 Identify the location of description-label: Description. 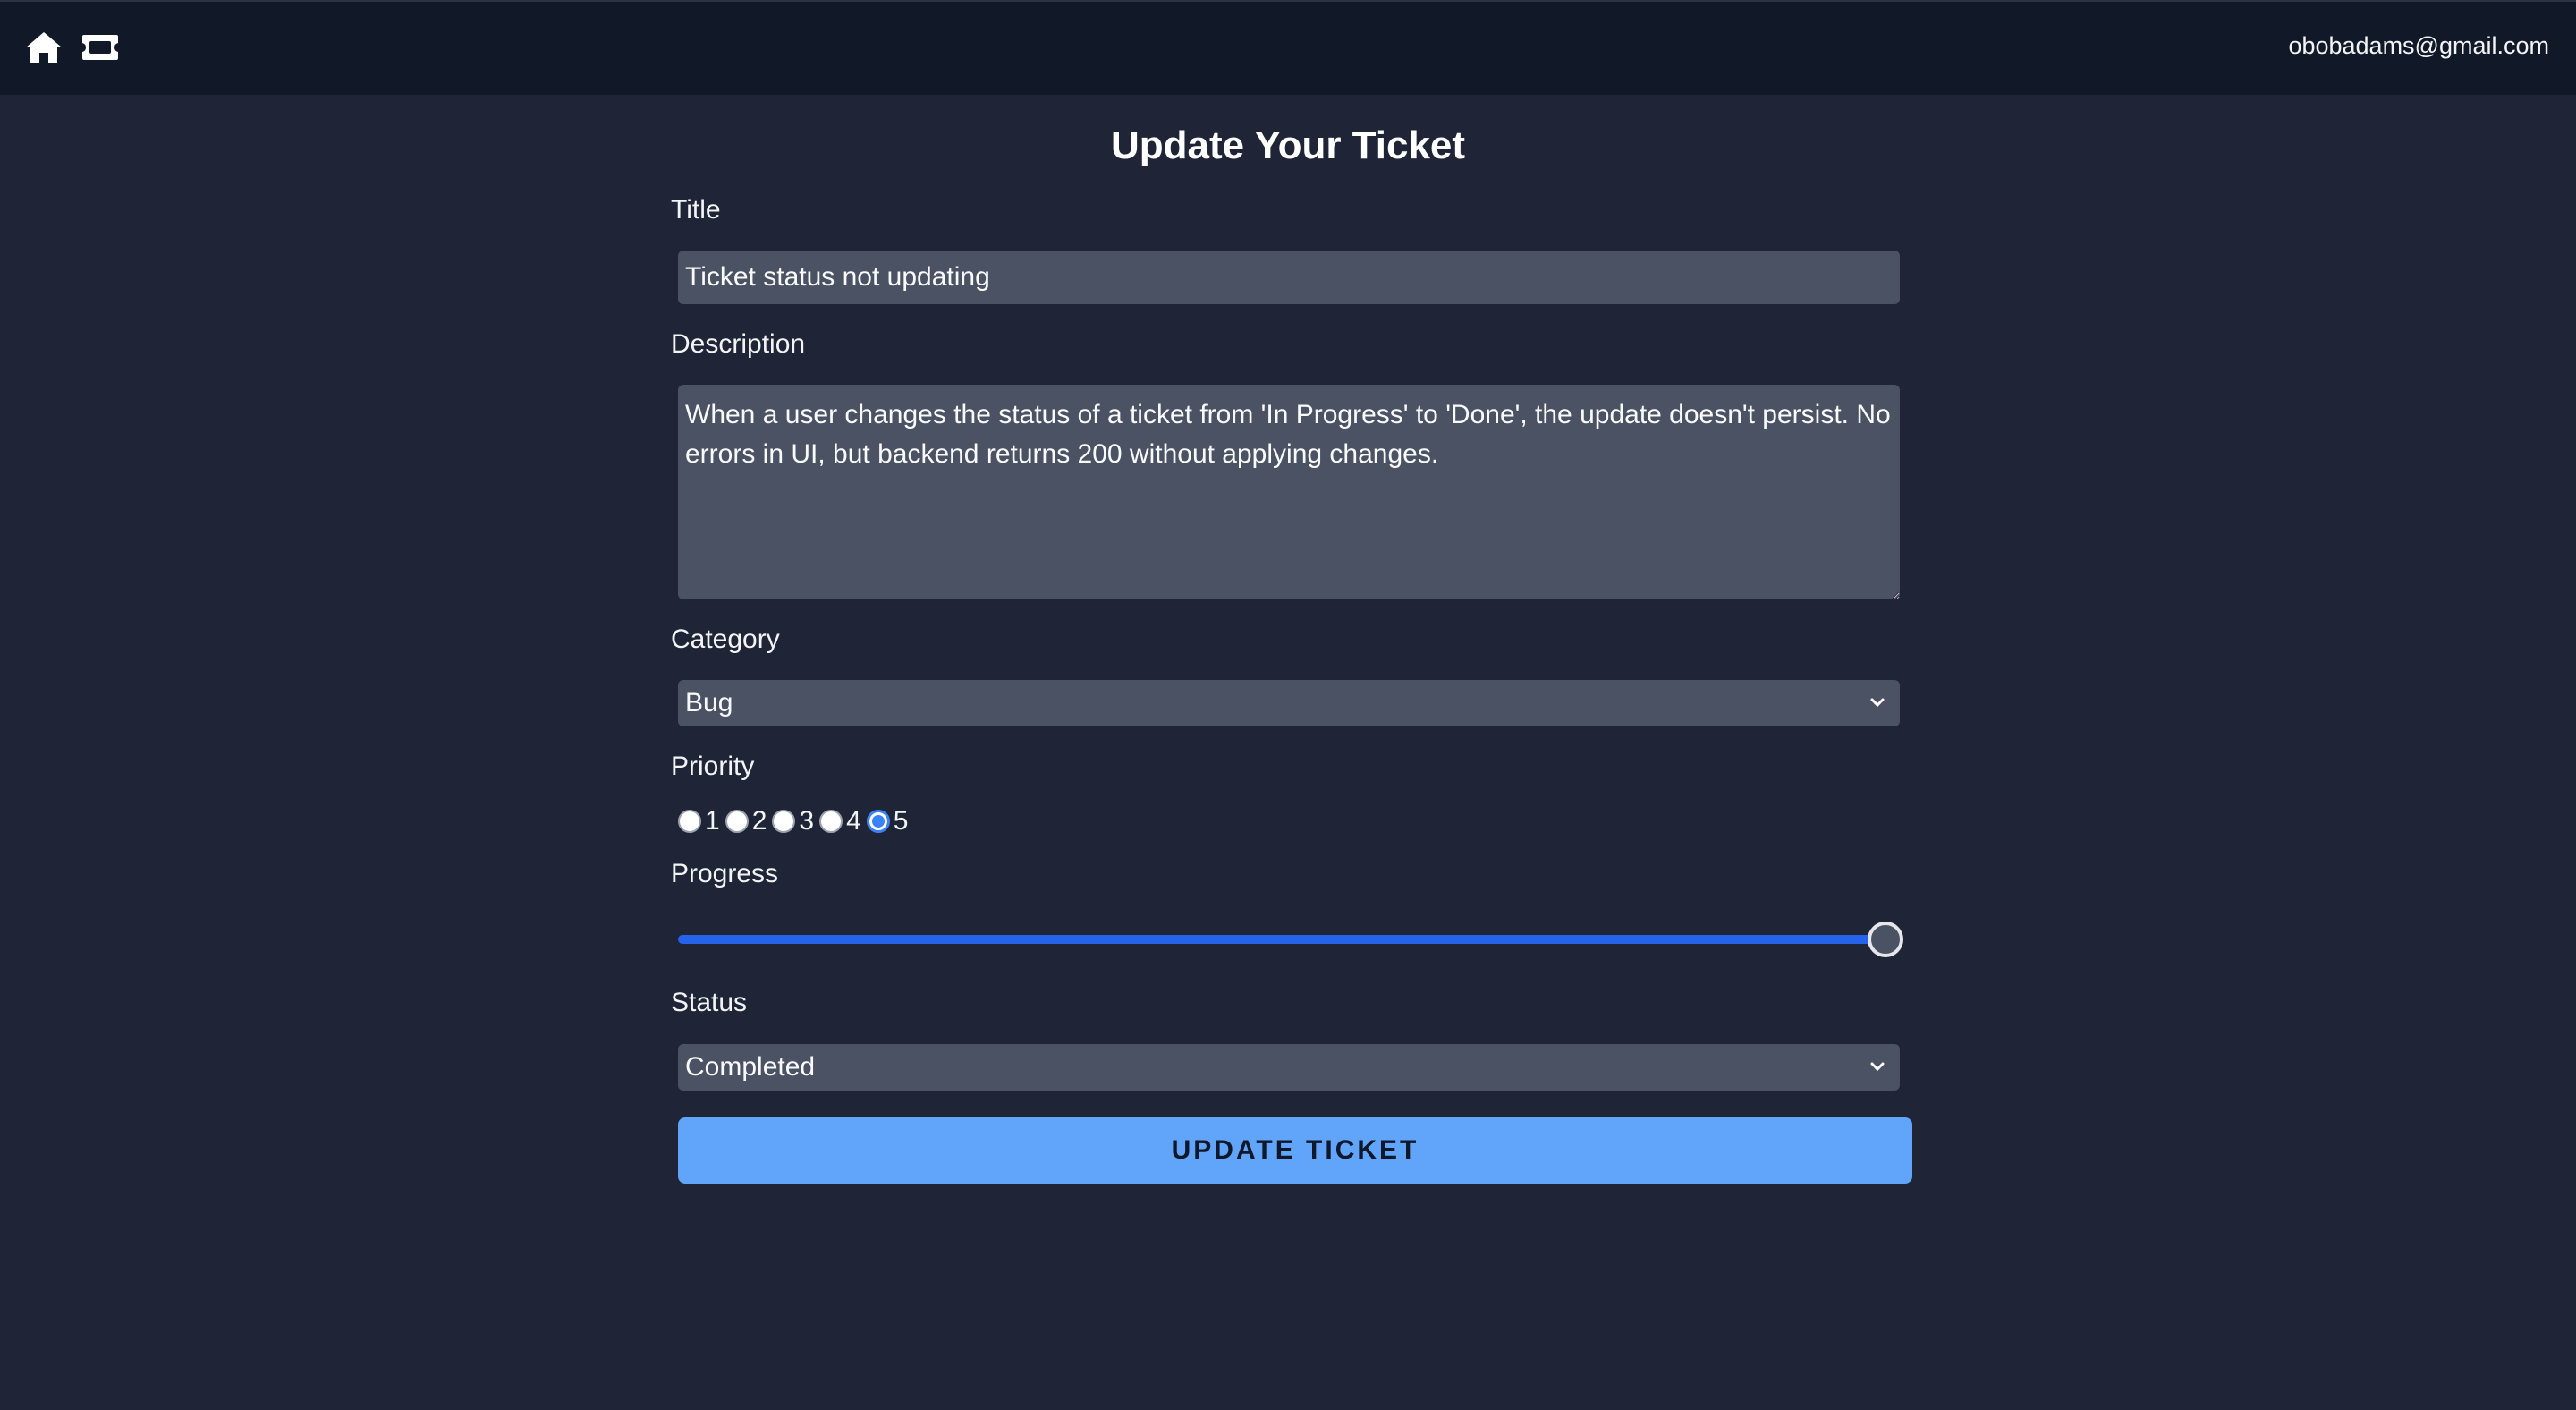
(738, 344).